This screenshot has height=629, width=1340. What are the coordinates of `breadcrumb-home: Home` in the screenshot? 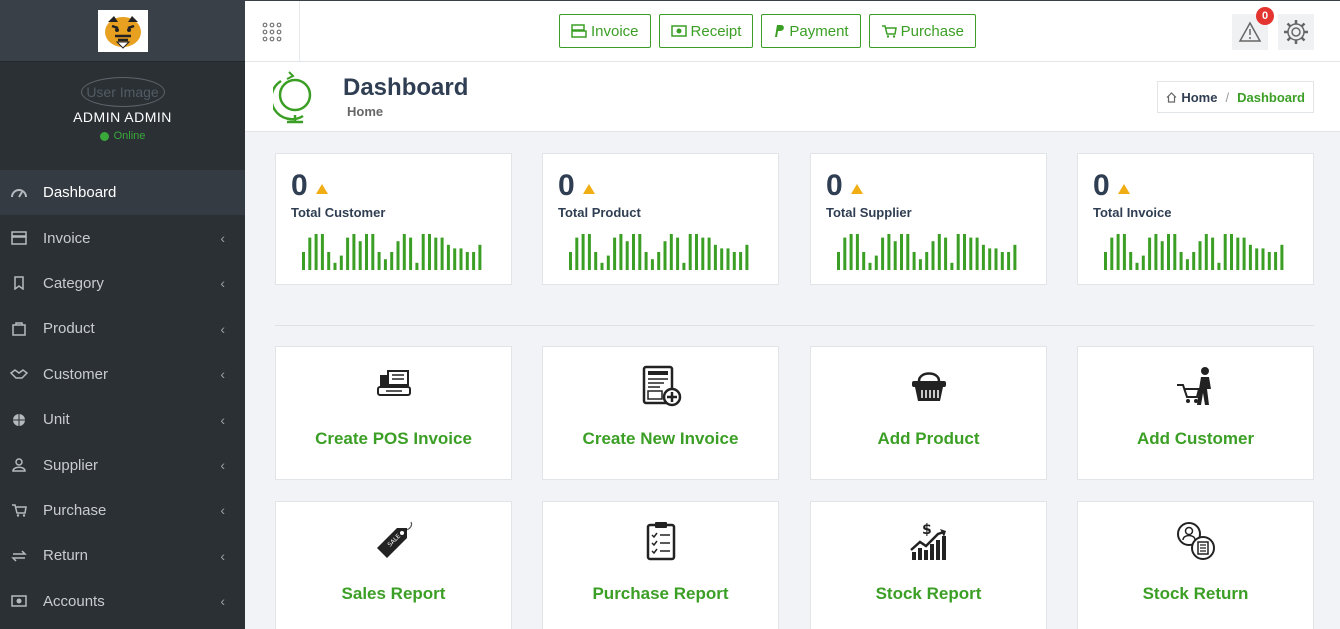 It's located at (1191, 97).